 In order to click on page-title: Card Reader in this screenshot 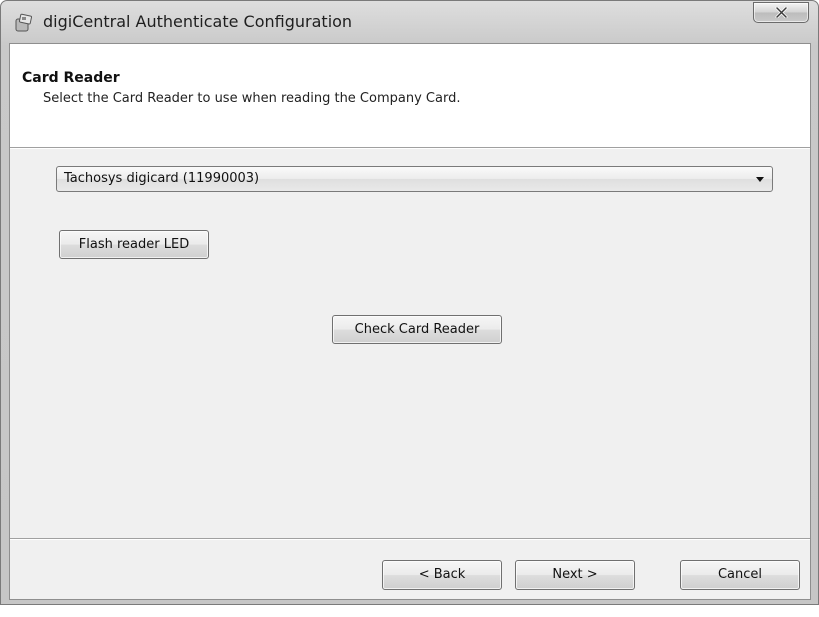, I will do `click(71, 78)`.